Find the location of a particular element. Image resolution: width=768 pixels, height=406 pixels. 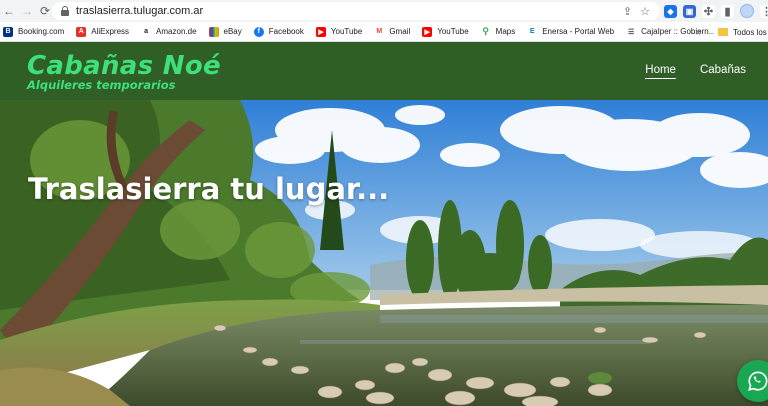

bookmark-item: A AliExpress is located at coordinates (103, 31).